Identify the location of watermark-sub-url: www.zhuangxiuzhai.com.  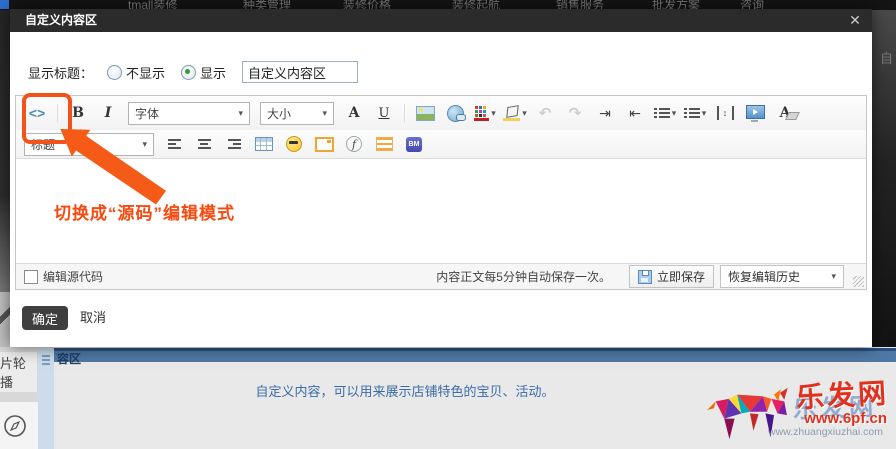
(825, 432).